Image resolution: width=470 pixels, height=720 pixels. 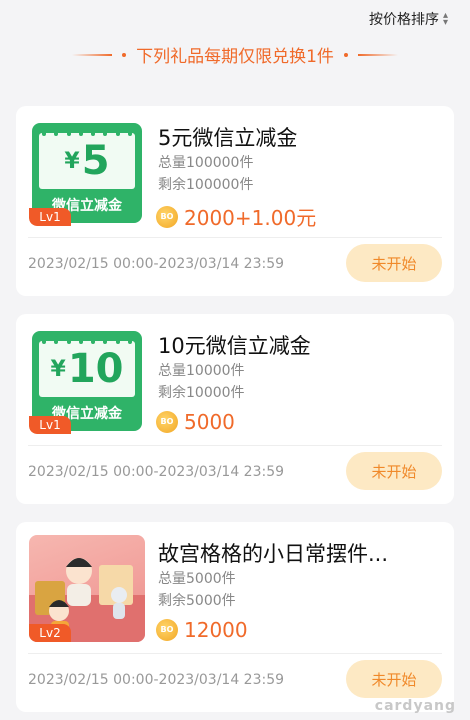 I want to click on gift-price: BO 5000, so click(x=195, y=422).